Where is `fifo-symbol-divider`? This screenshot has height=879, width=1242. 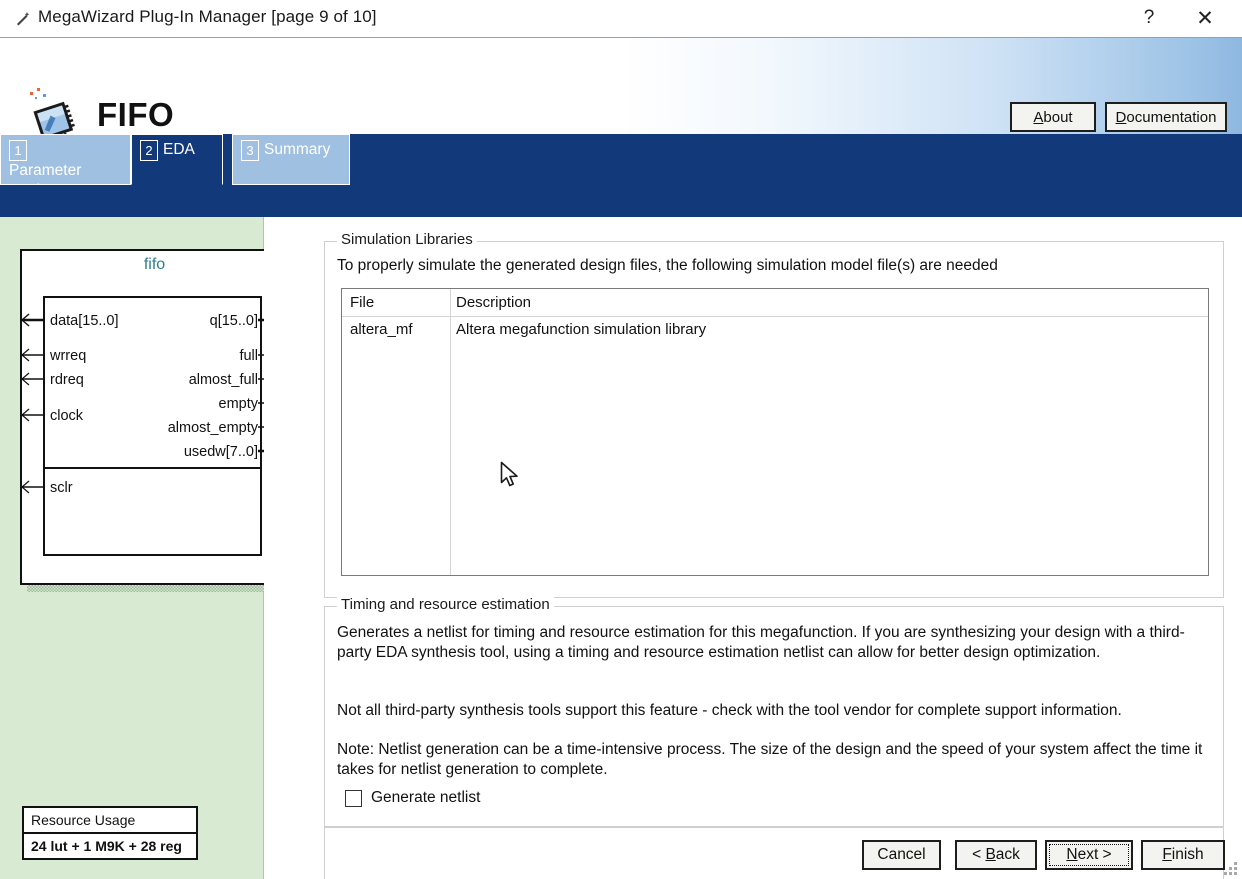 fifo-symbol-divider is located at coordinates (152, 468).